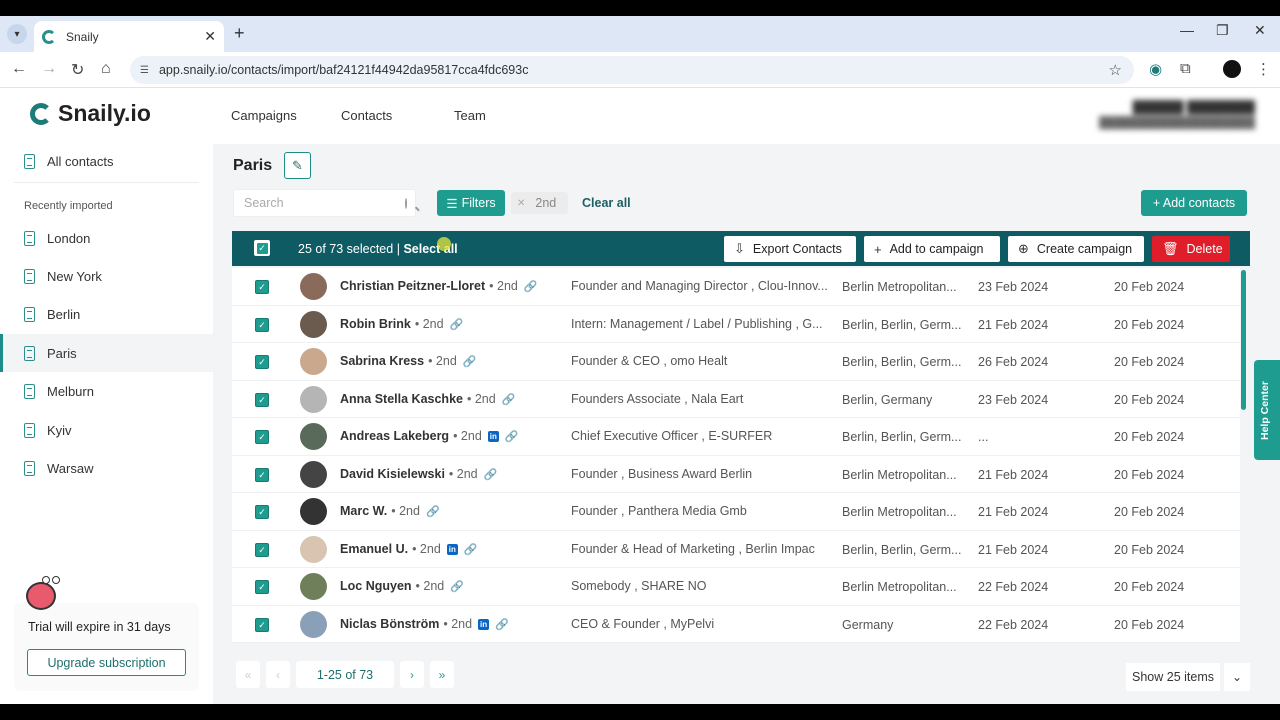  What do you see at coordinates (412, 674) in the screenshot?
I see `next-page-button: ›` at bounding box center [412, 674].